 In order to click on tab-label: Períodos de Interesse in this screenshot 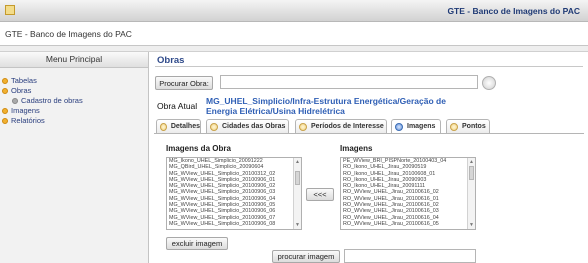, I will do `click(347, 126)`.